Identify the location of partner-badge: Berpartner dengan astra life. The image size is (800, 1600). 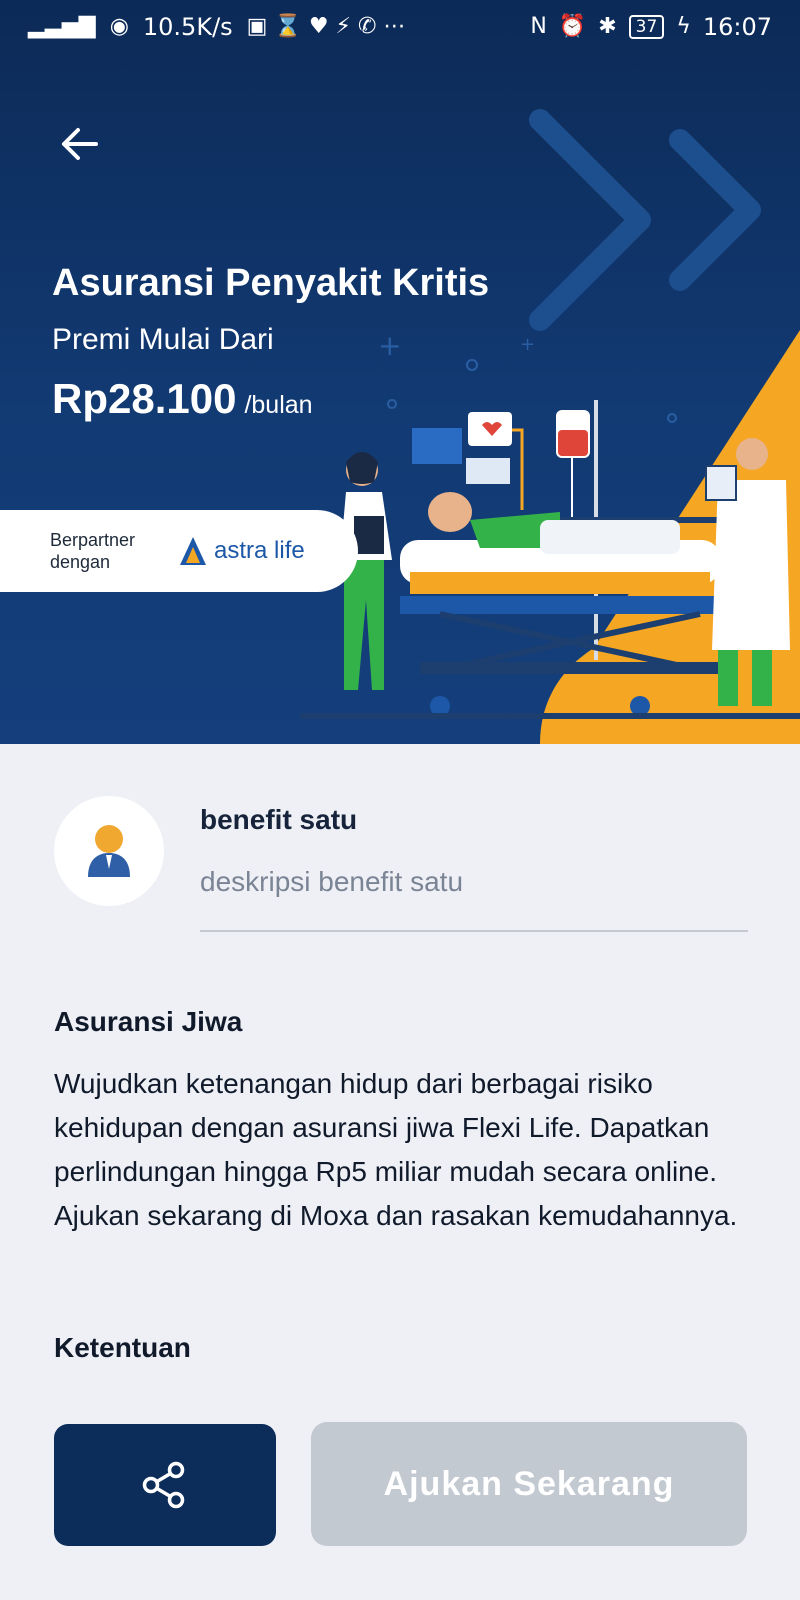
(179, 551).